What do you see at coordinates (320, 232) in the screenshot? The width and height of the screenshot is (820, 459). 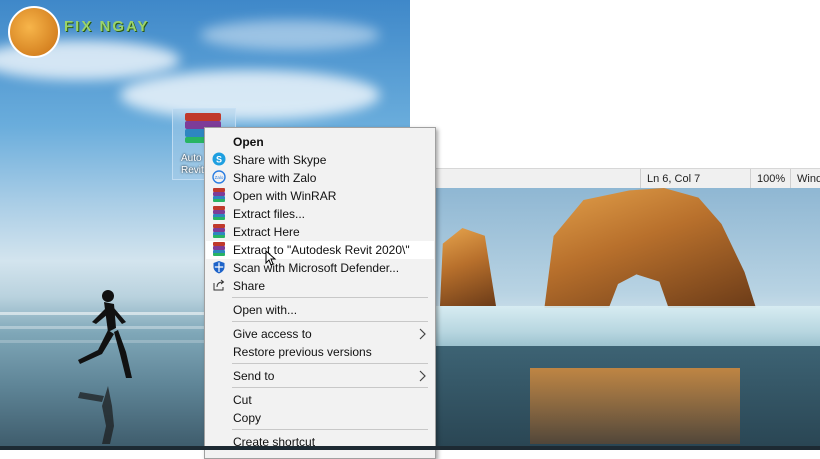 I see `menu-item-extract-here: Extract Here` at bounding box center [320, 232].